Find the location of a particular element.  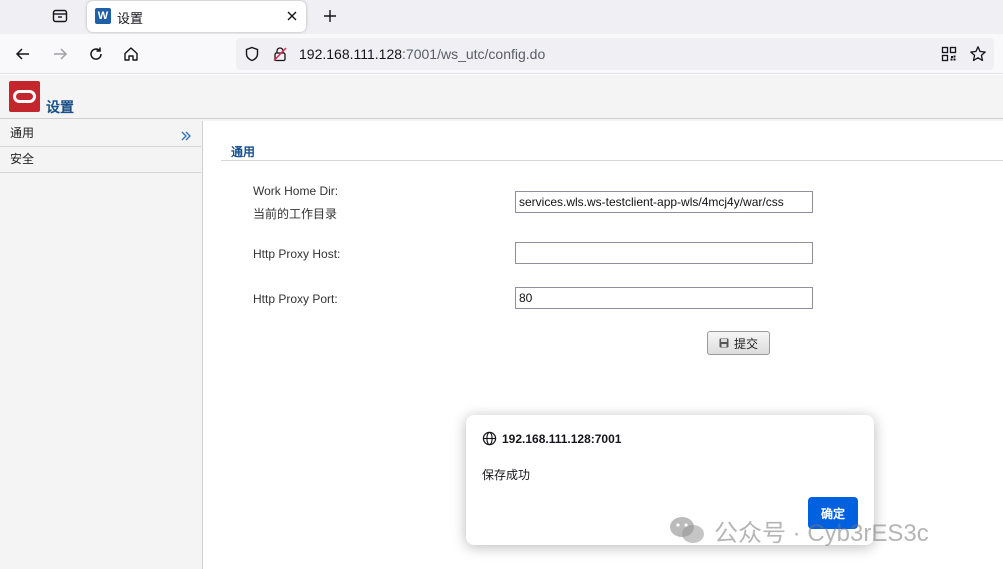

work-home-dir-input is located at coordinates (664, 202).